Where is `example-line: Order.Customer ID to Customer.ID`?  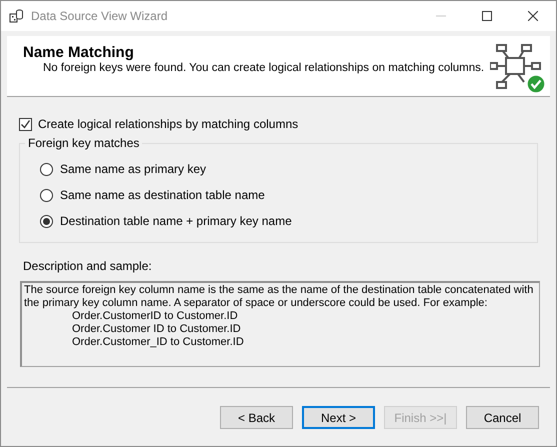
example-line: Order.Customer ID to Customer.ID is located at coordinates (157, 329).